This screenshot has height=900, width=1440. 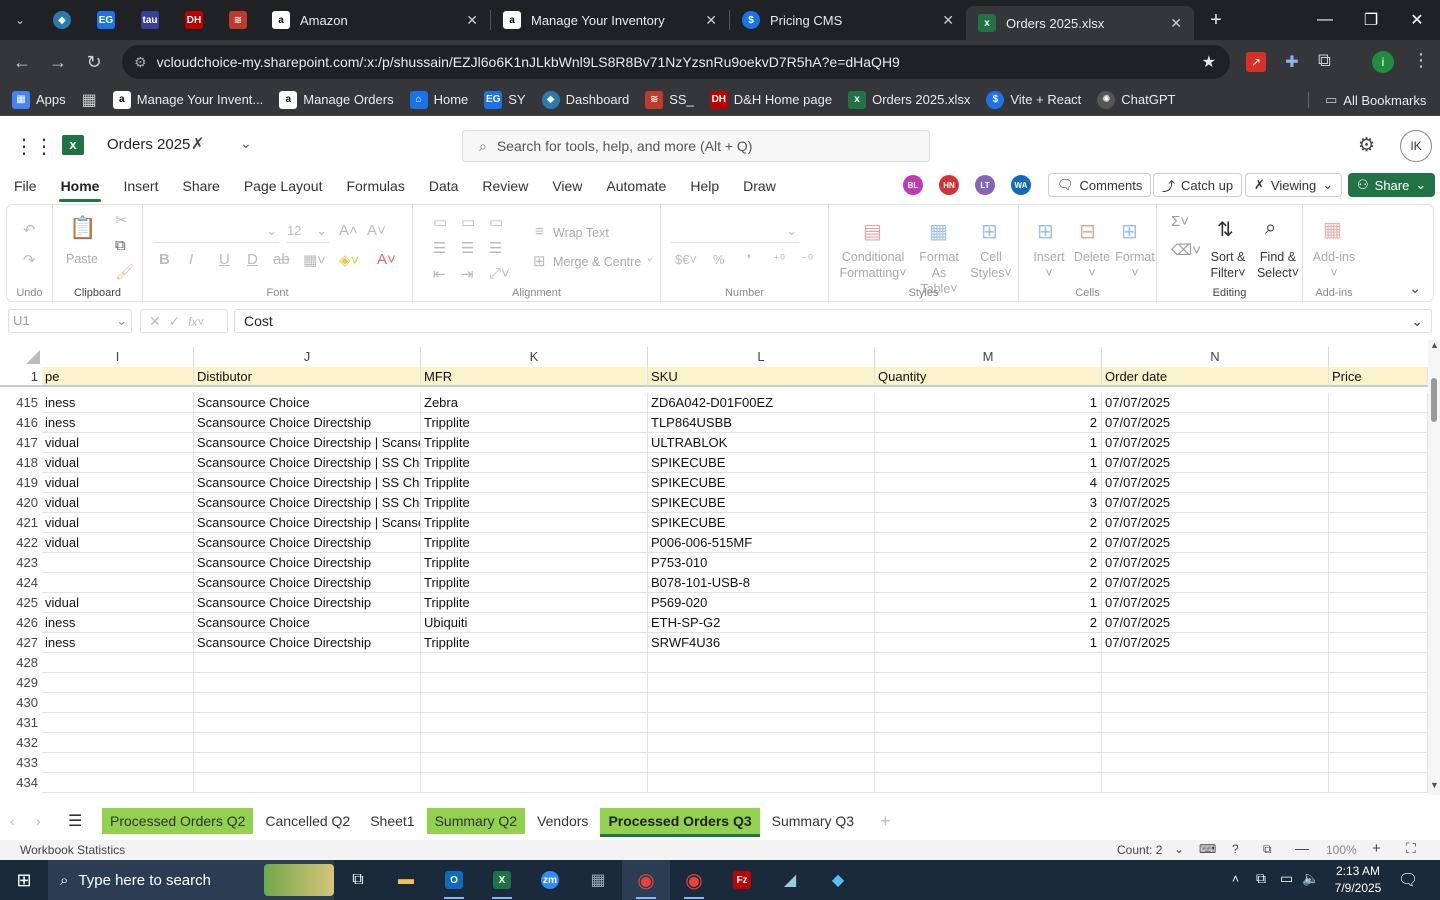 I want to click on tab-file: File, so click(x=25, y=186).